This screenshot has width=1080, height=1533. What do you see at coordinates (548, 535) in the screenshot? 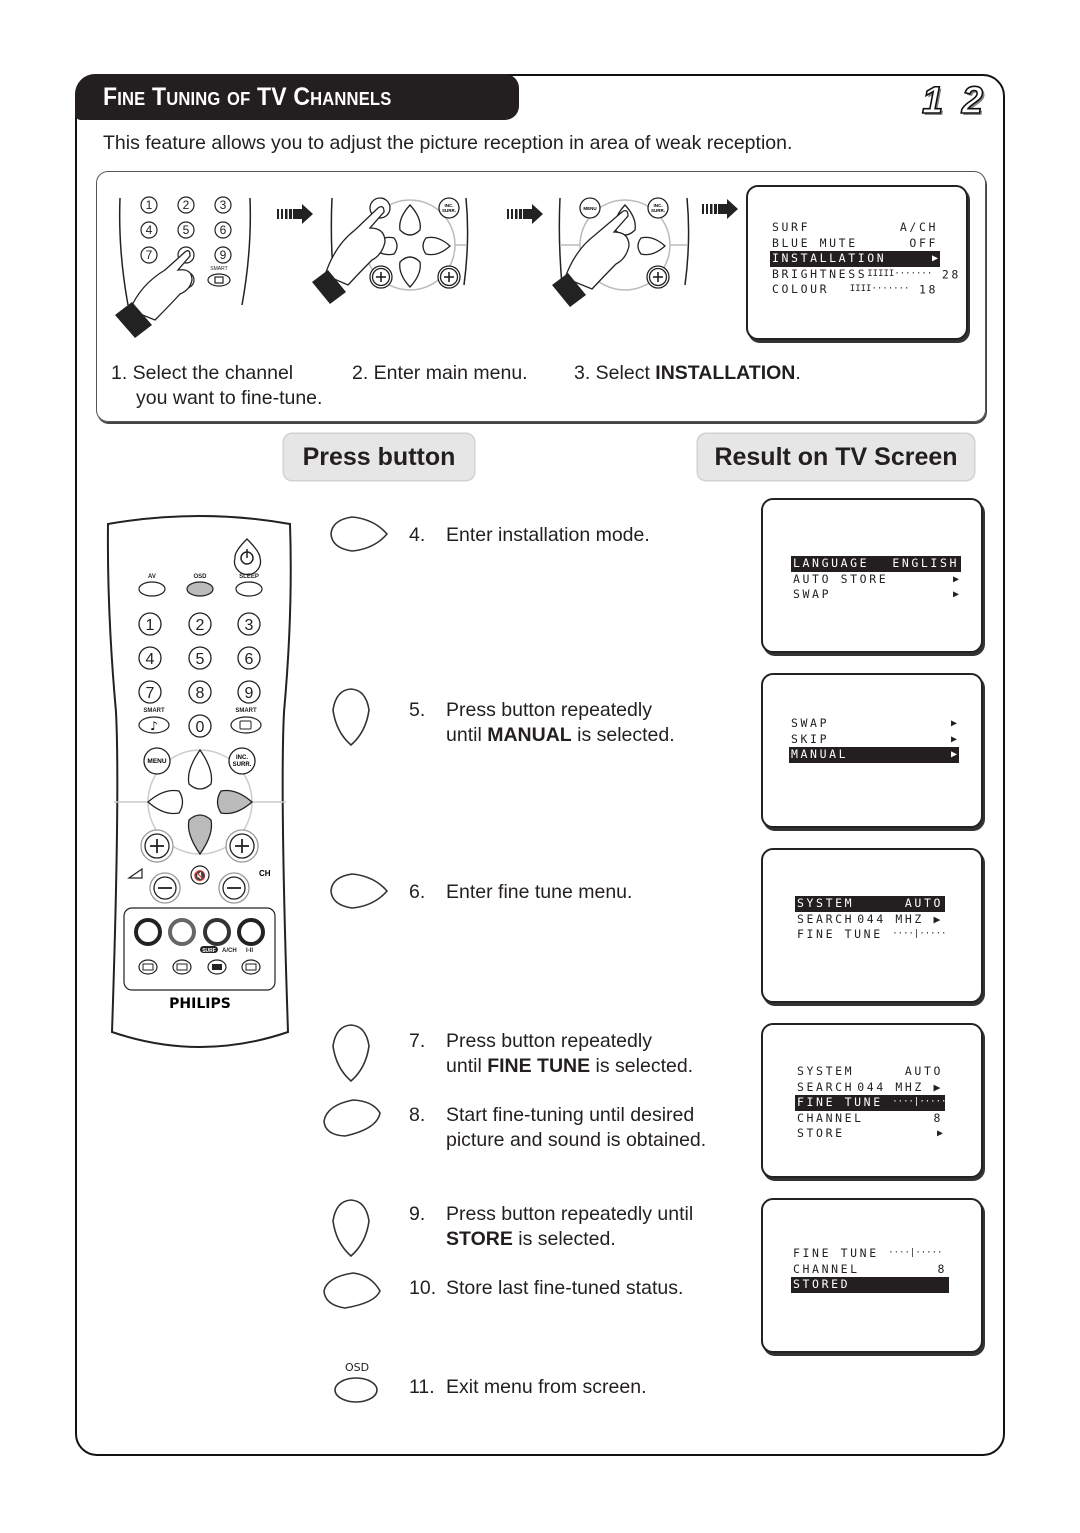
I see `step-text: Enter installation mode.` at bounding box center [548, 535].